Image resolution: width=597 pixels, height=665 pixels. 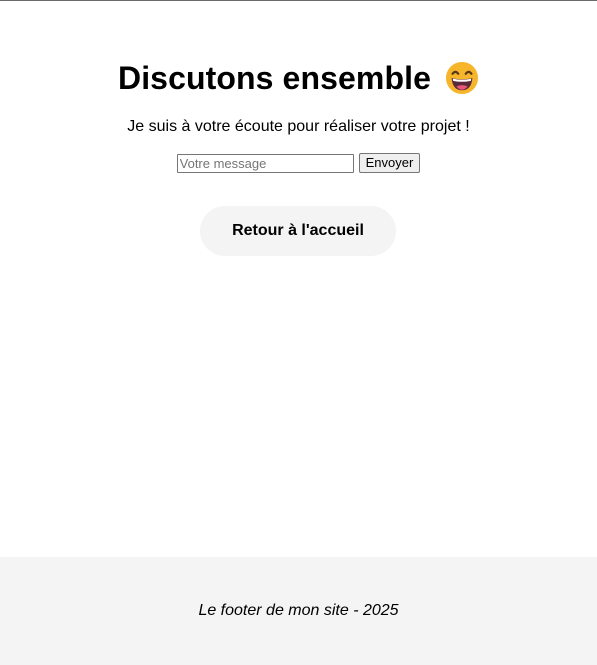 What do you see at coordinates (462, 78) in the screenshot?
I see `grinning-face-icon` at bounding box center [462, 78].